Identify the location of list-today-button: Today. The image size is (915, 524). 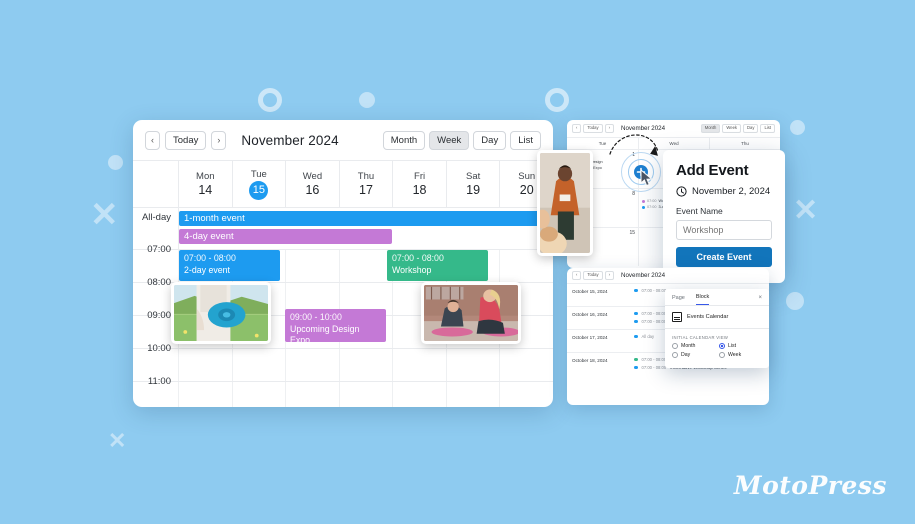
(593, 275).